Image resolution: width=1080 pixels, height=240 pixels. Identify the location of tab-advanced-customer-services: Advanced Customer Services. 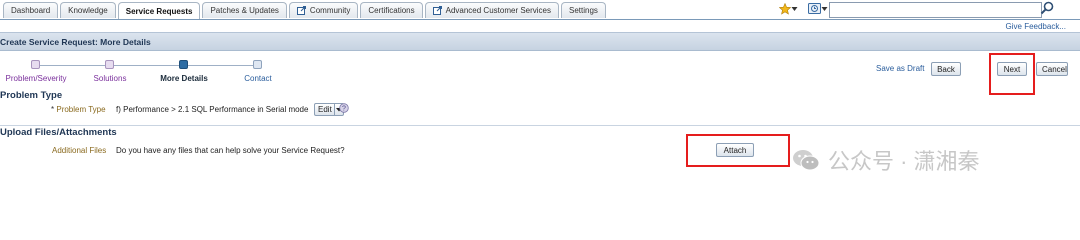
(492, 10).